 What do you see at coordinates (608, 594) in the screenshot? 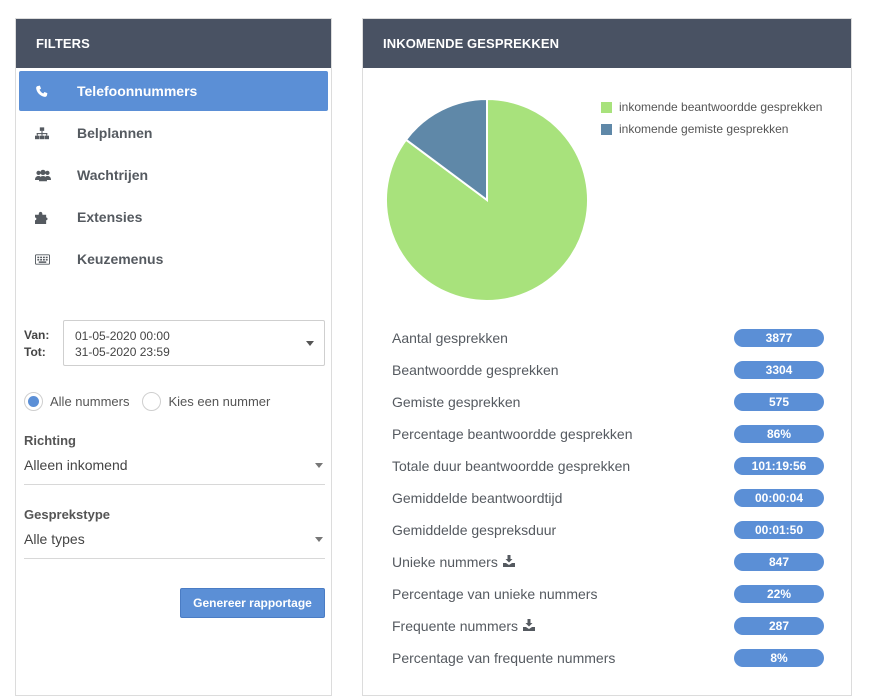
I see `stat-row: Percentage van unieke nummers 22%` at bounding box center [608, 594].